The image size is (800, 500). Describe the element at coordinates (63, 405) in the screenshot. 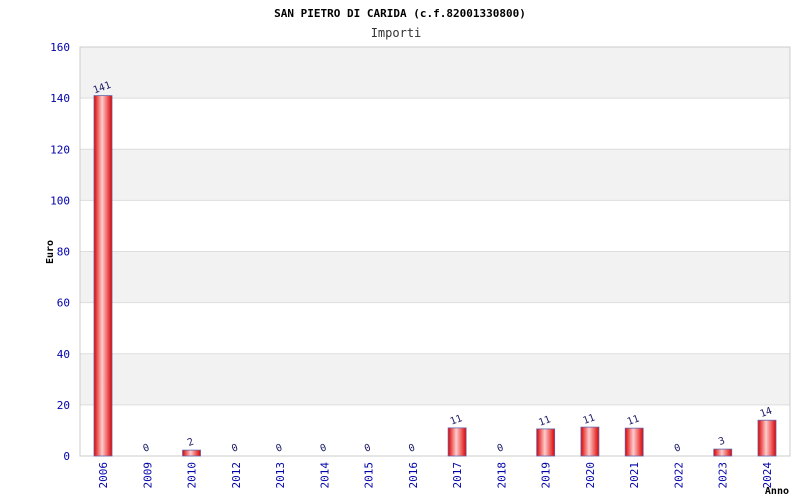

I see `y-tick-label: 20` at that location.